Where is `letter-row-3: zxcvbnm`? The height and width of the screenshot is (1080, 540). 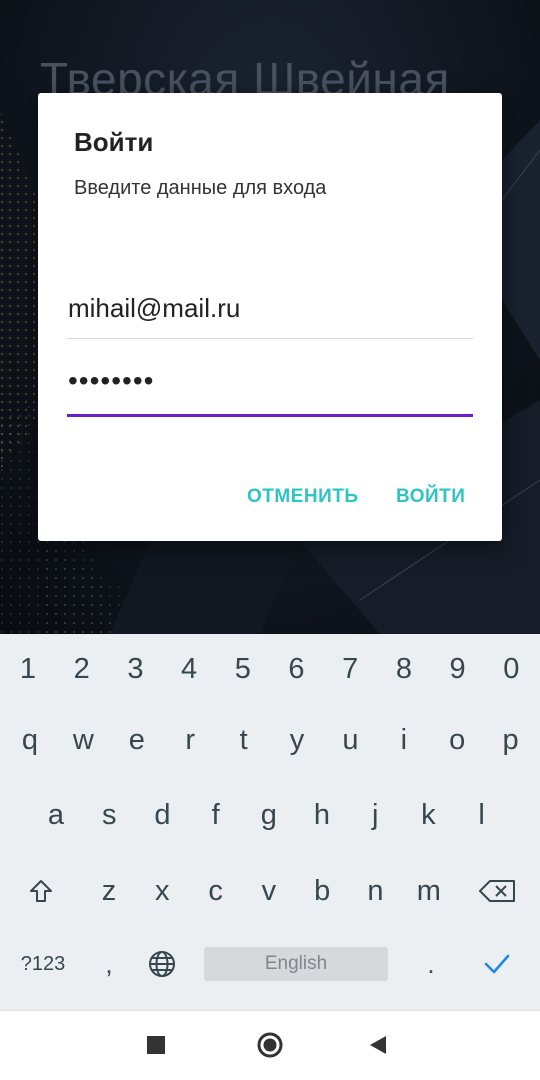 letter-row-3: zxcvbnm is located at coordinates (270, 891).